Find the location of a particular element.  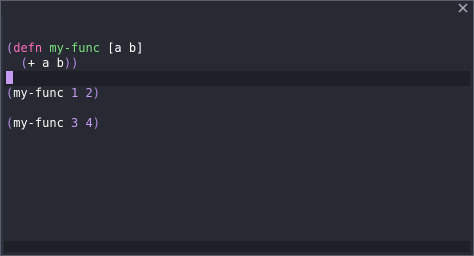

code-line-1: (defn my-func [a b] is located at coordinates (237, 48).